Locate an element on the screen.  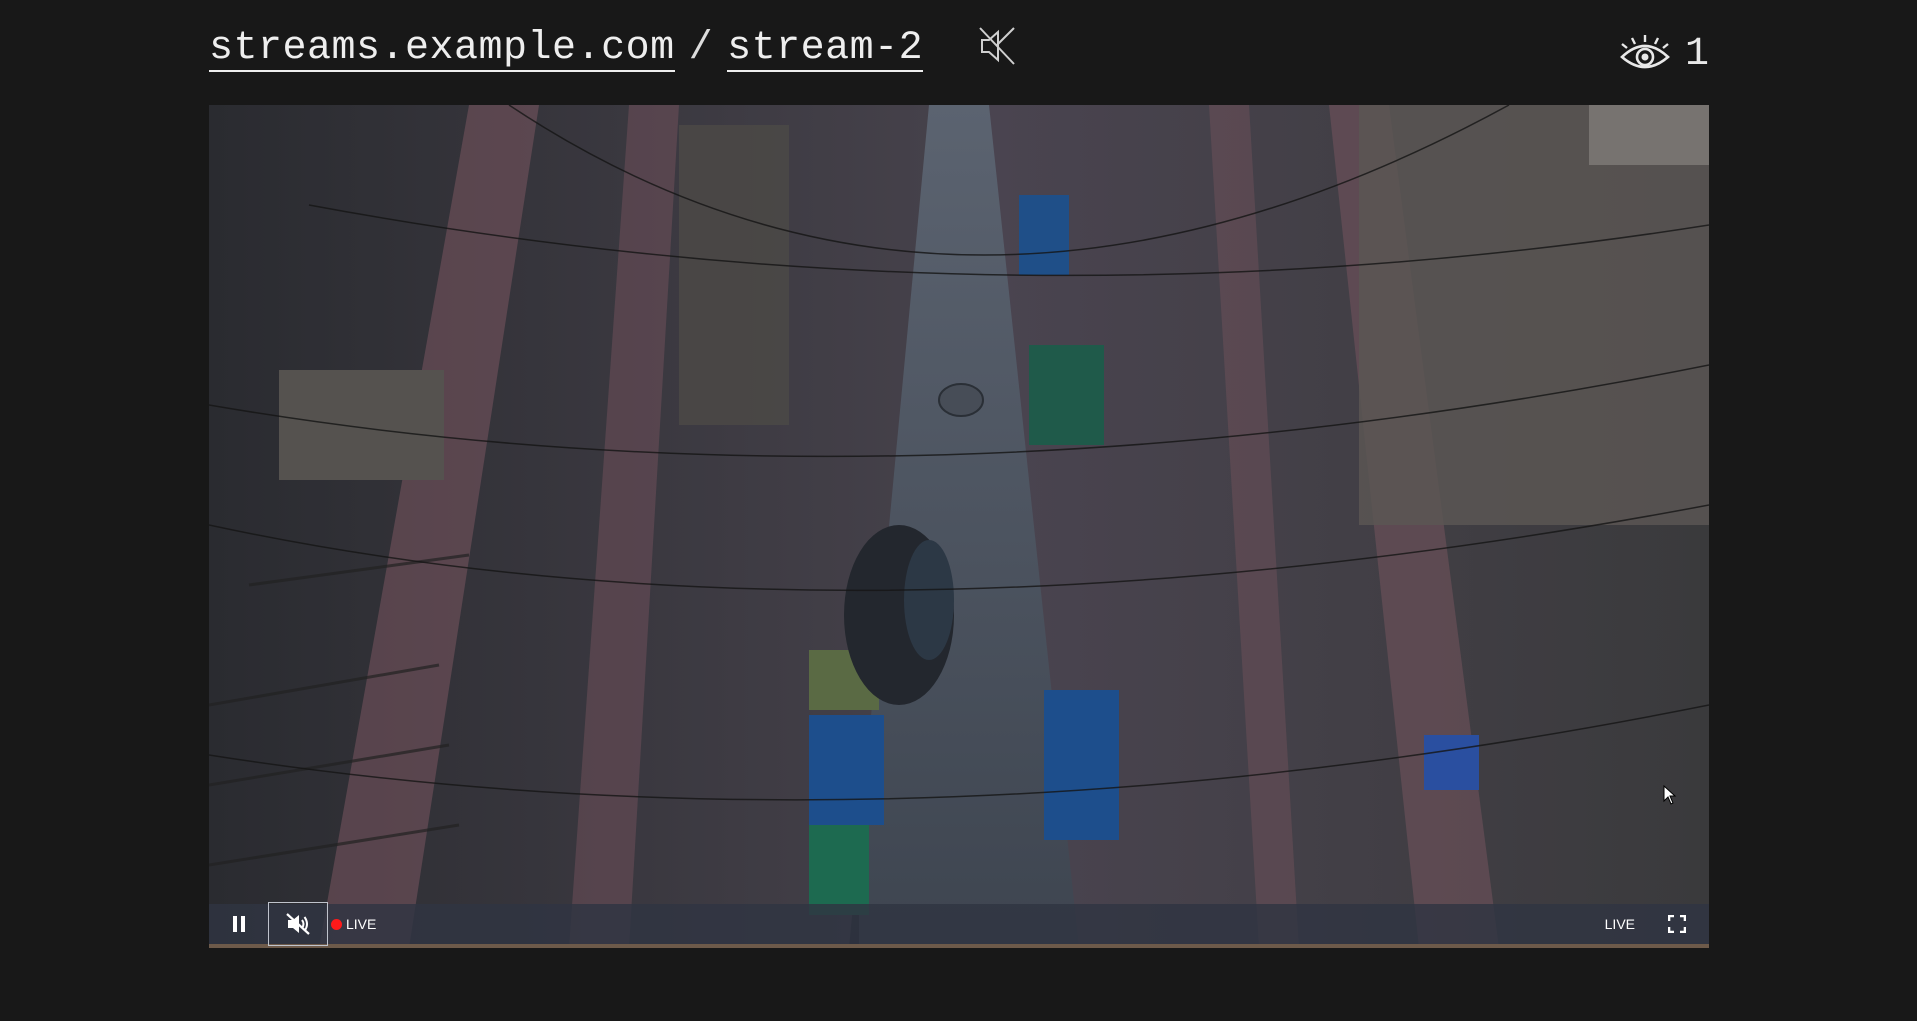
breadcrumb: streams.example.com / stream-2 is located at coordinates (566, 49).